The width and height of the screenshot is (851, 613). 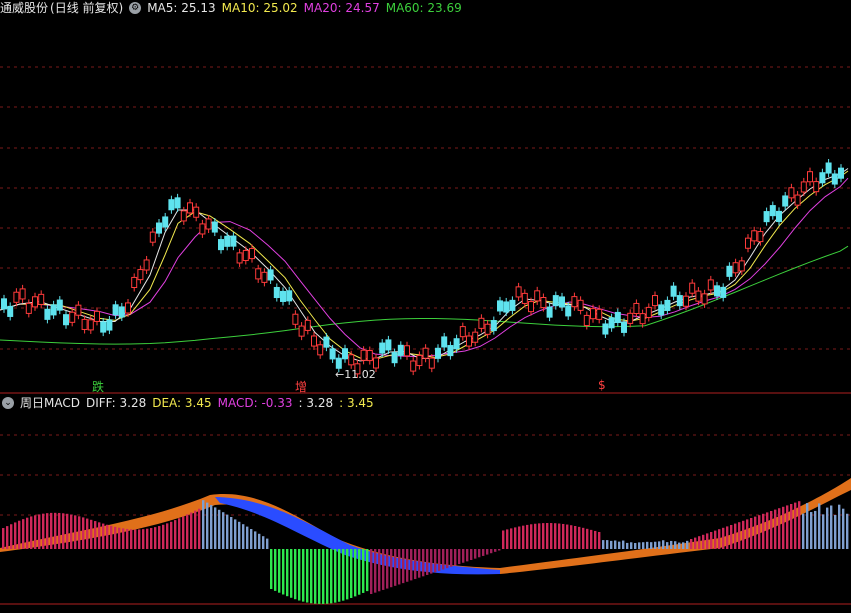 What do you see at coordinates (50, 403) in the screenshot?
I see `indicator-name: 周日MACD` at bounding box center [50, 403].